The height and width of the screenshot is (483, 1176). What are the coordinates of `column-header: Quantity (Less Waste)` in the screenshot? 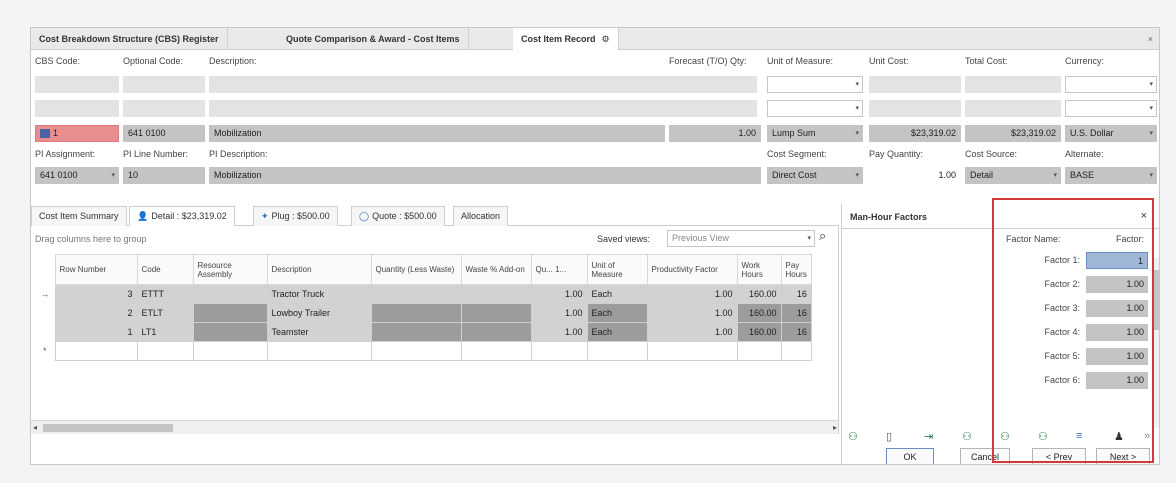 It's located at (416, 269).